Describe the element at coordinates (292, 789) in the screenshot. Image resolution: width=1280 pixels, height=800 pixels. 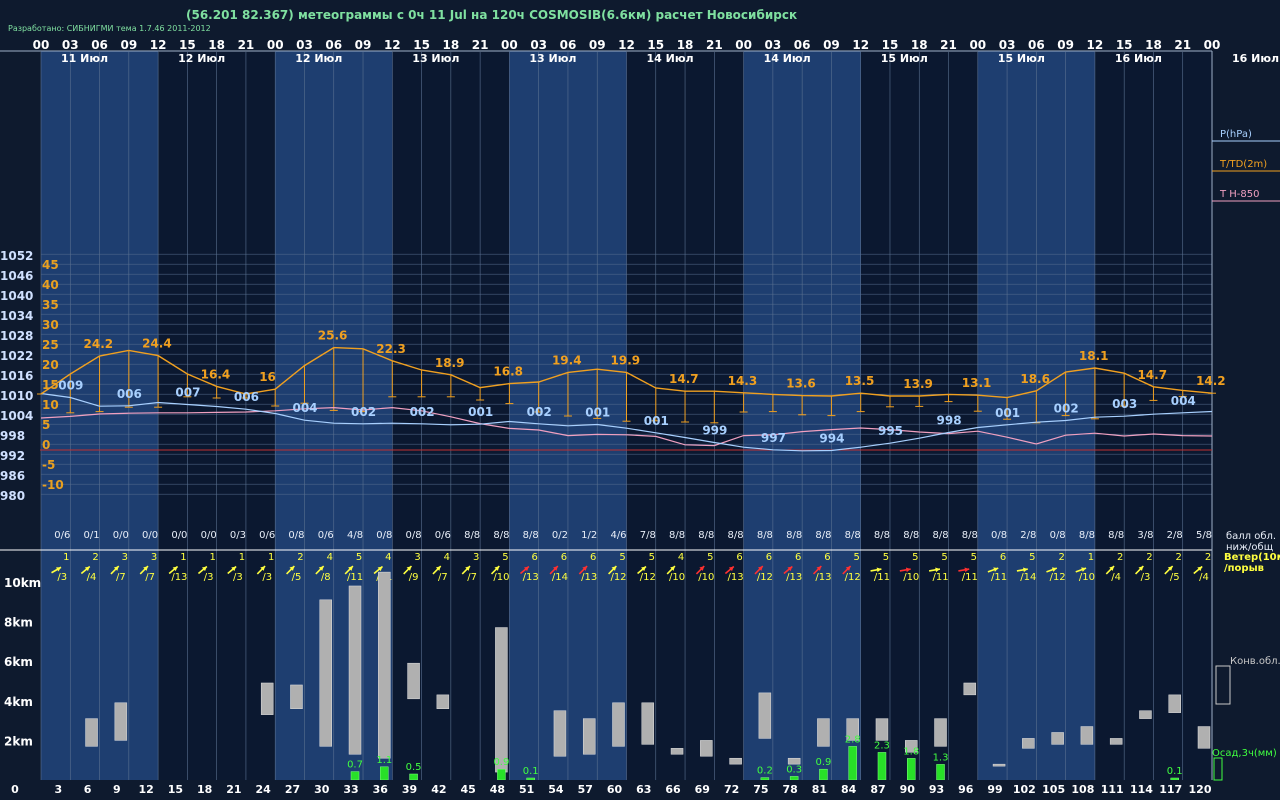
I see `lead-hour-tick: 27` at that location.